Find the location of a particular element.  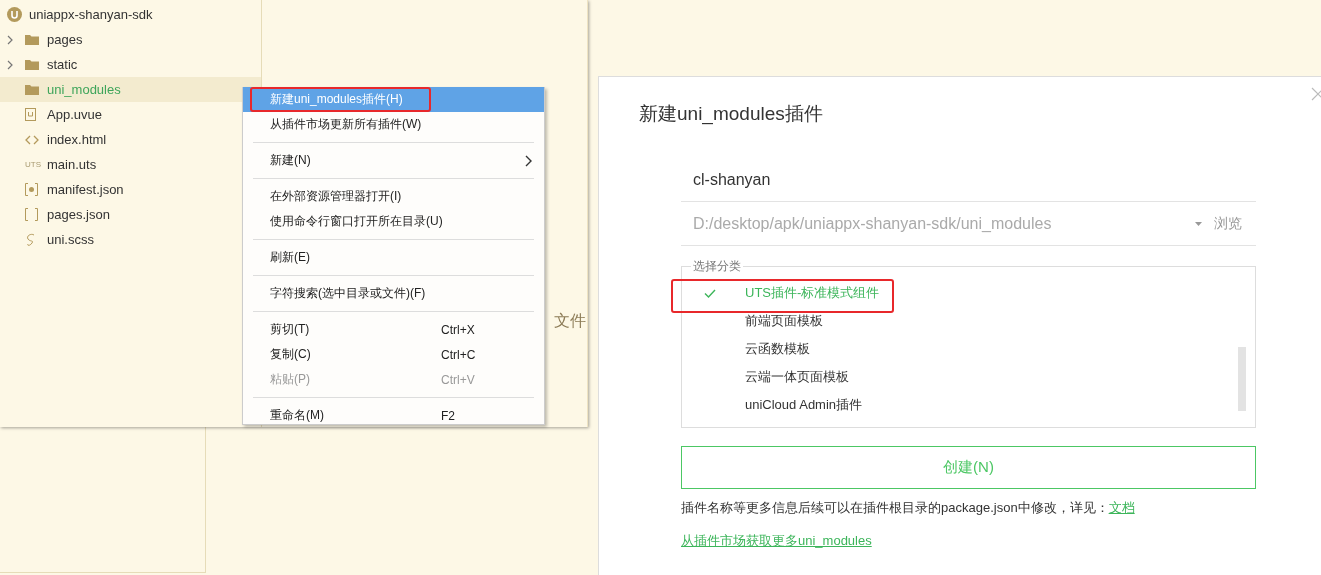

close-icon is located at coordinates (1316, 94).